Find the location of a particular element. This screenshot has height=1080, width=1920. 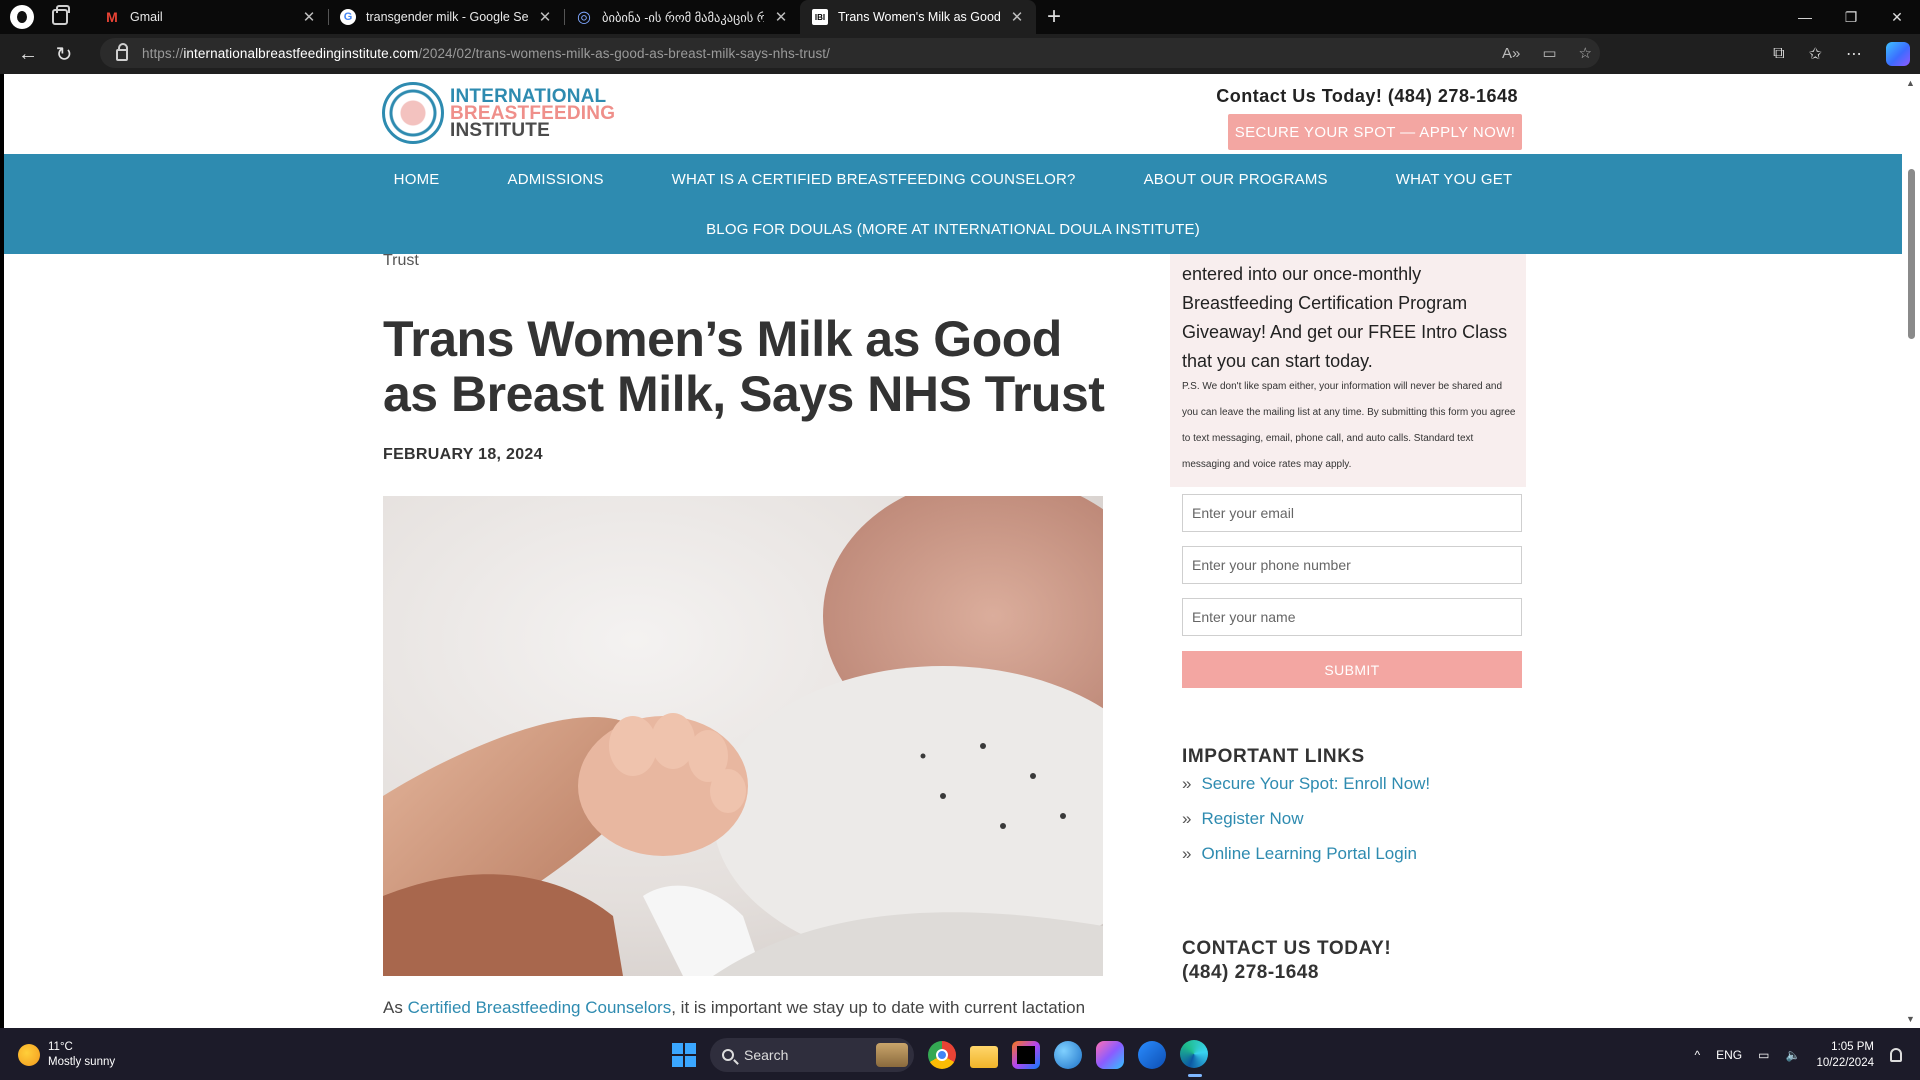

favorites-icon: ✩ is located at coordinates (1815, 54).